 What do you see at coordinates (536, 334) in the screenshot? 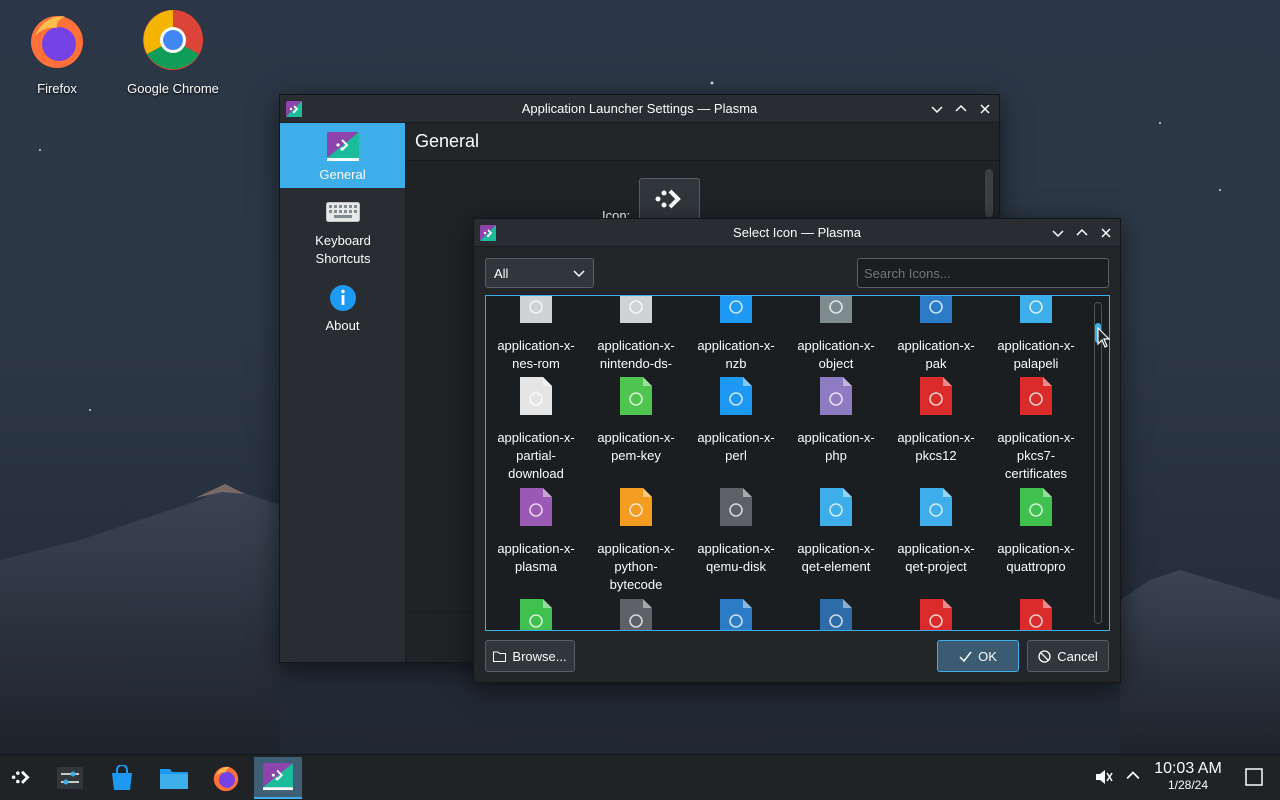
I see `icon-grid-item: application-x-nes-rom` at bounding box center [536, 334].